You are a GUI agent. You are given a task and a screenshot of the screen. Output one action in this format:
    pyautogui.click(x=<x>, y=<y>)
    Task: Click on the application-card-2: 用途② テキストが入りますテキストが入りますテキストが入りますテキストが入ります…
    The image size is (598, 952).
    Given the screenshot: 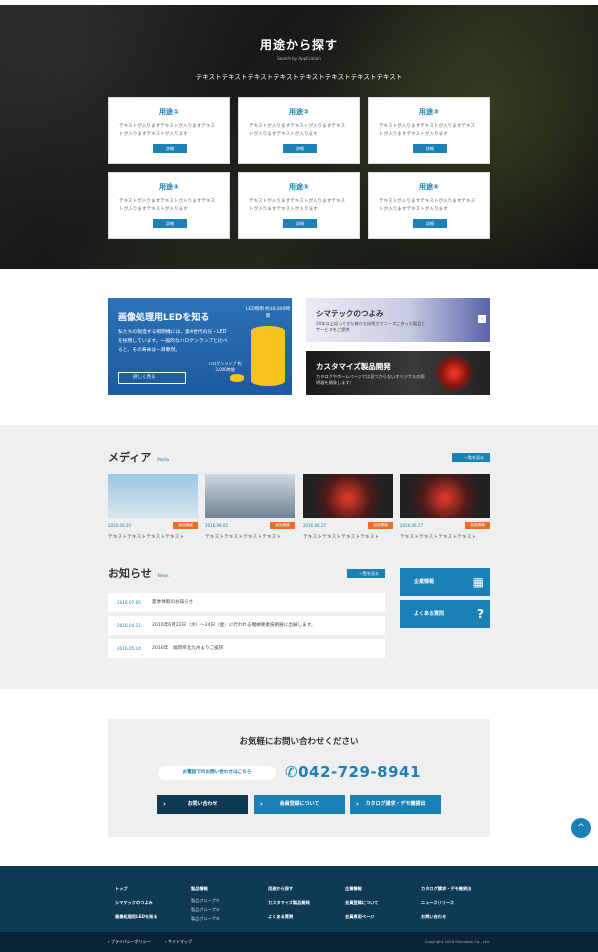 What is the action you would take?
    pyautogui.click(x=299, y=130)
    